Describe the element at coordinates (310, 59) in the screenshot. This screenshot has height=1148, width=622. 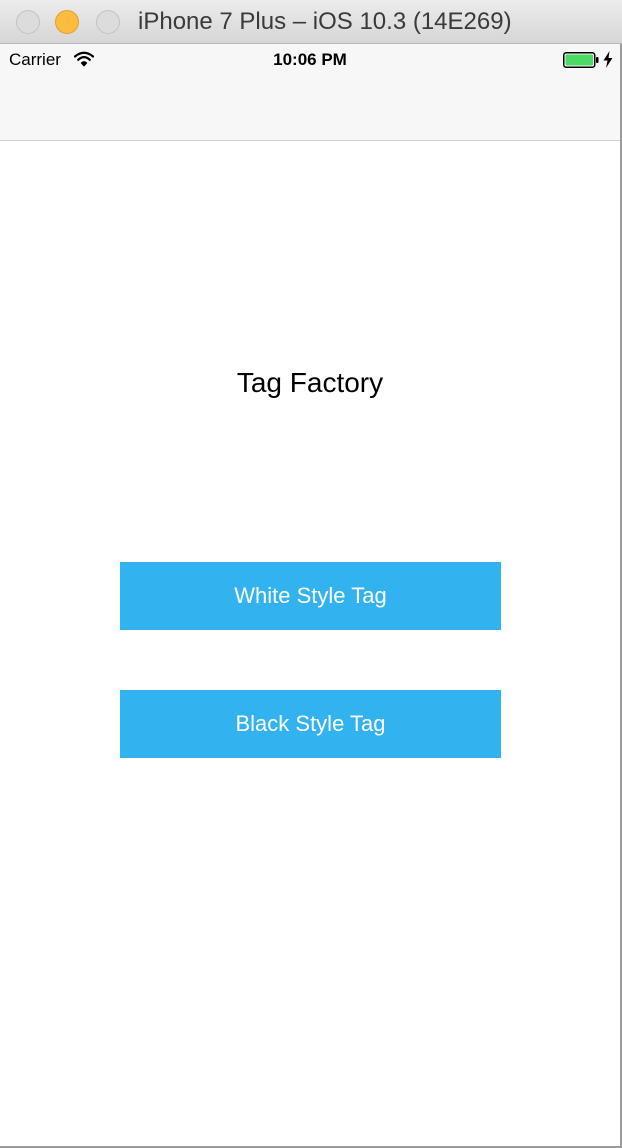
I see `status-time: 10:06 PM` at that location.